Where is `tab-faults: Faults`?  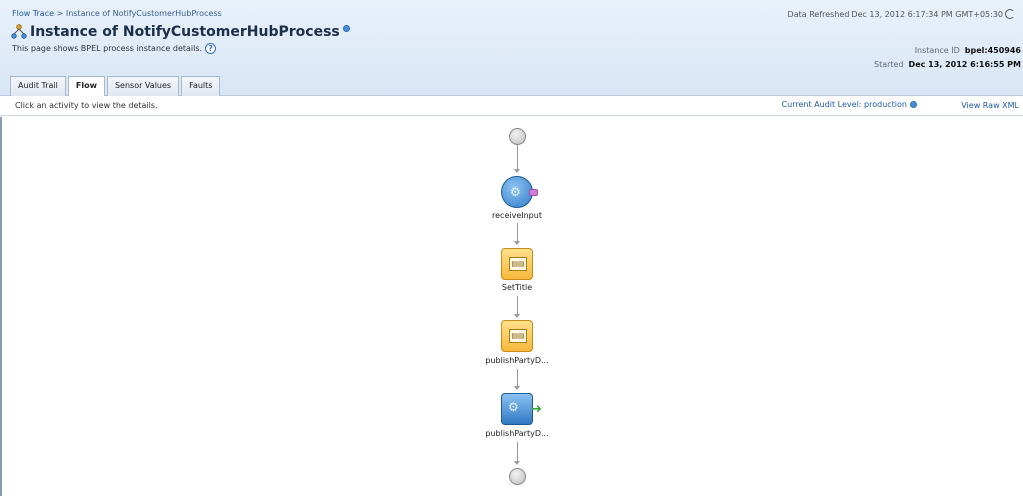 tab-faults: Faults is located at coordinates (201, 86).